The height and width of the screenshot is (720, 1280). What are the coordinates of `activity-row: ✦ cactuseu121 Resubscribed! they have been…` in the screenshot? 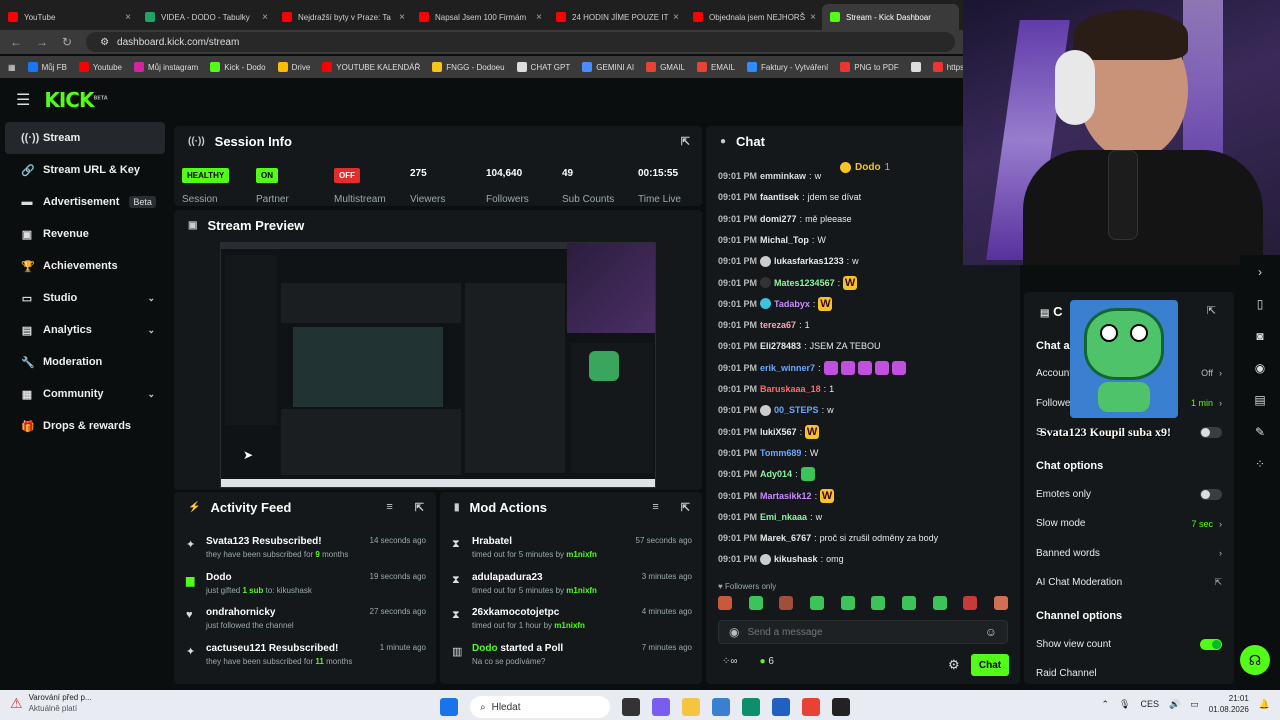 It's located at (305, 659).